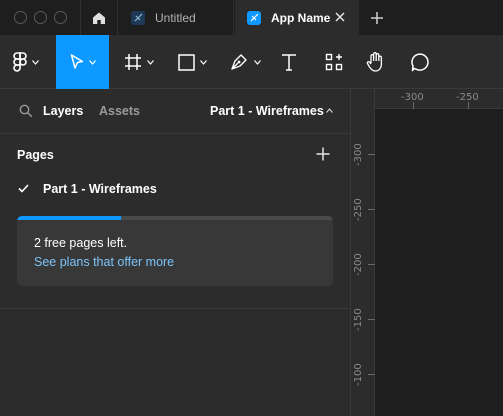 The image size is (503, 416). Describe the element at coordinates (20, 62) in the screenshot. I see `figma-menu-icon` at that location.